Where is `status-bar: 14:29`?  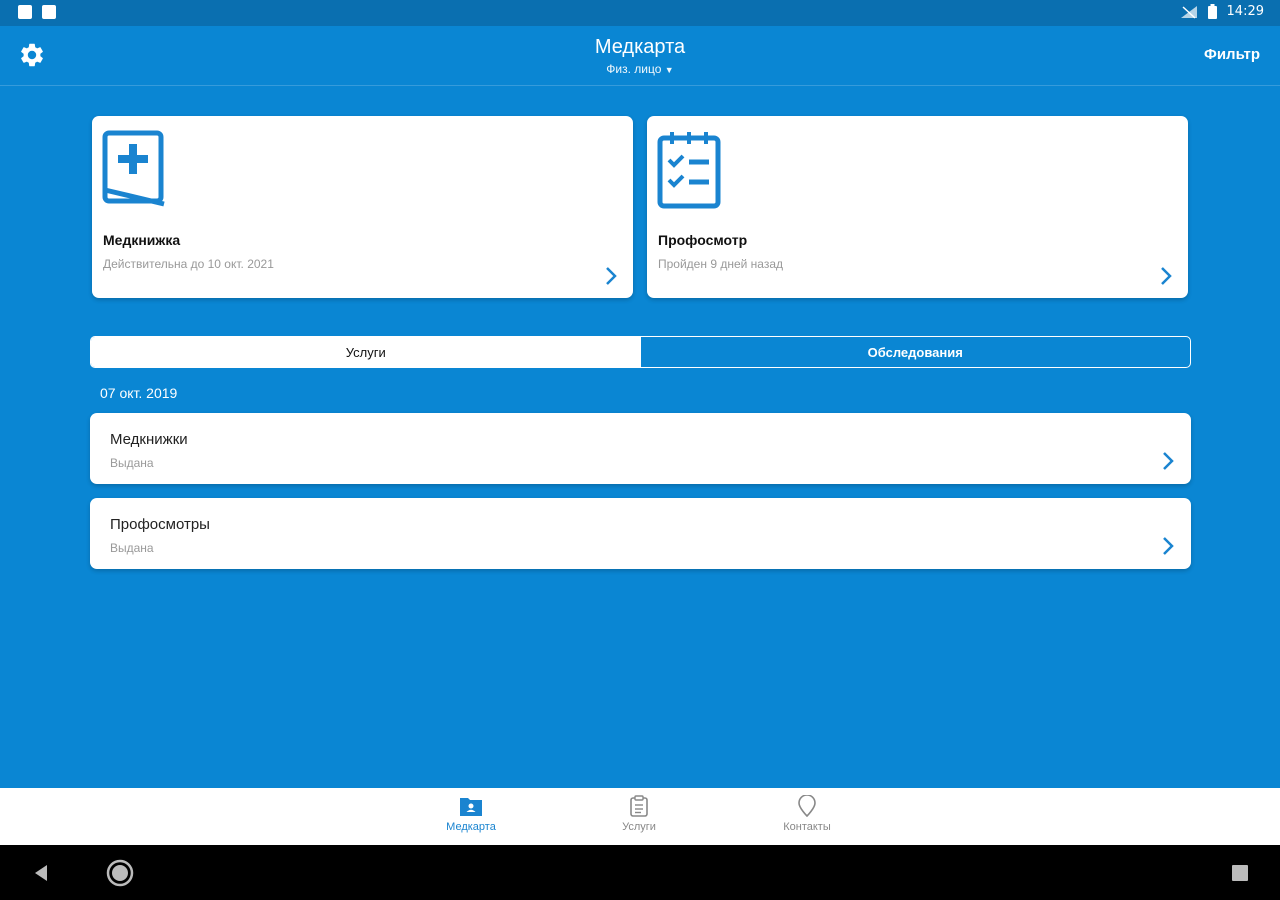 status-bar: 14:29 is located at coordinates (640, 13).